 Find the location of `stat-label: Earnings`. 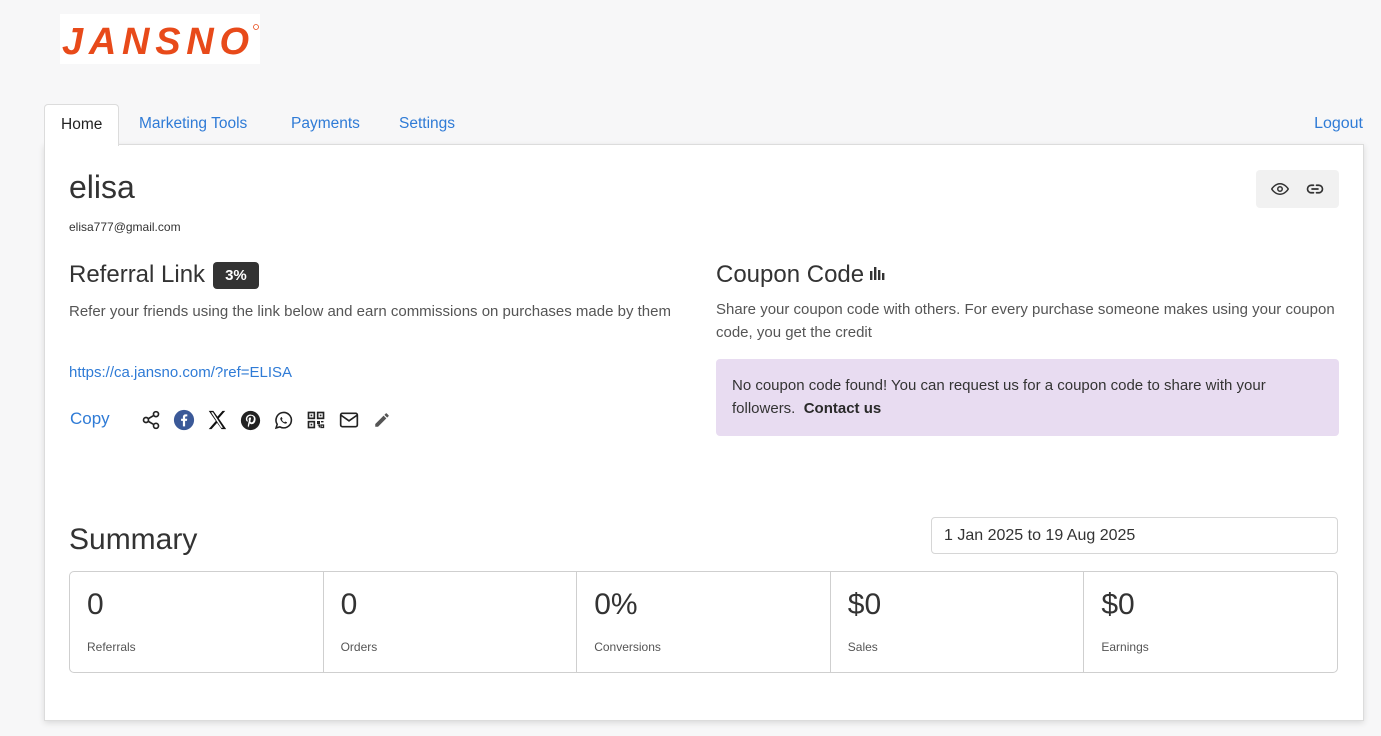

stat-label: Earnings is located at coordinates (1125, 647).